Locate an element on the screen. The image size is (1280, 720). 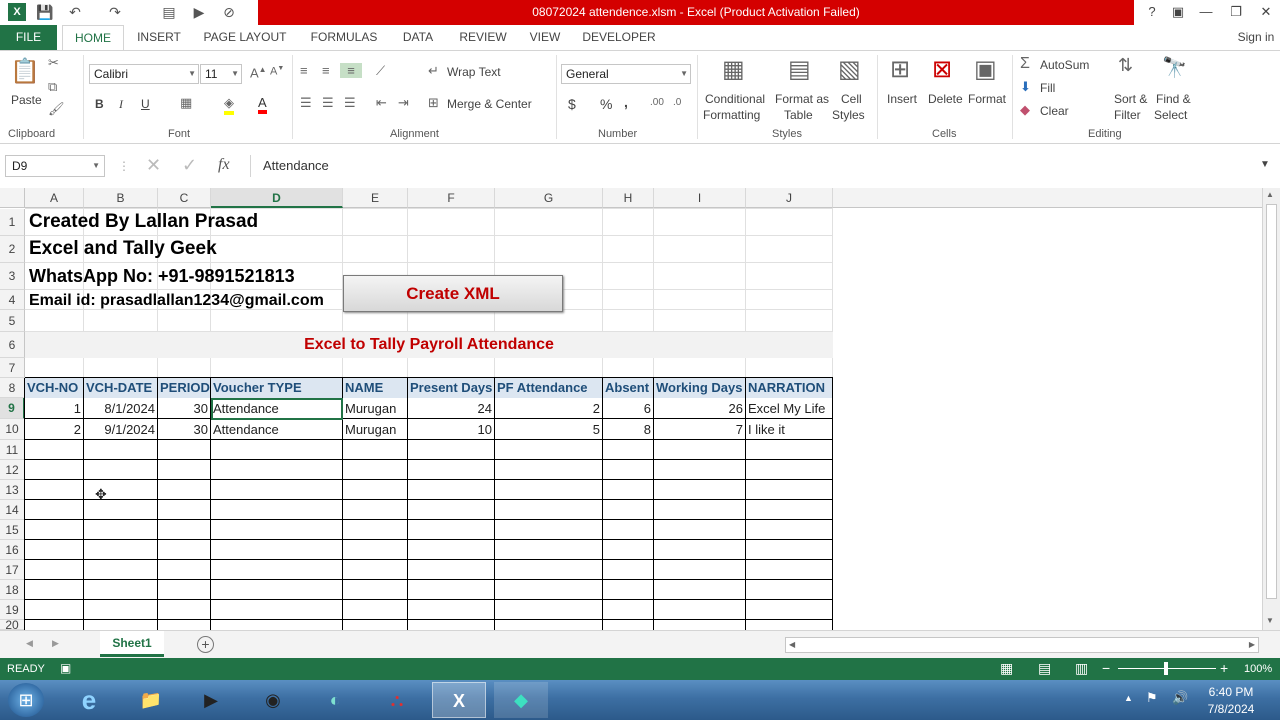
table-cell: 26 is located at coordinates (699, 408).